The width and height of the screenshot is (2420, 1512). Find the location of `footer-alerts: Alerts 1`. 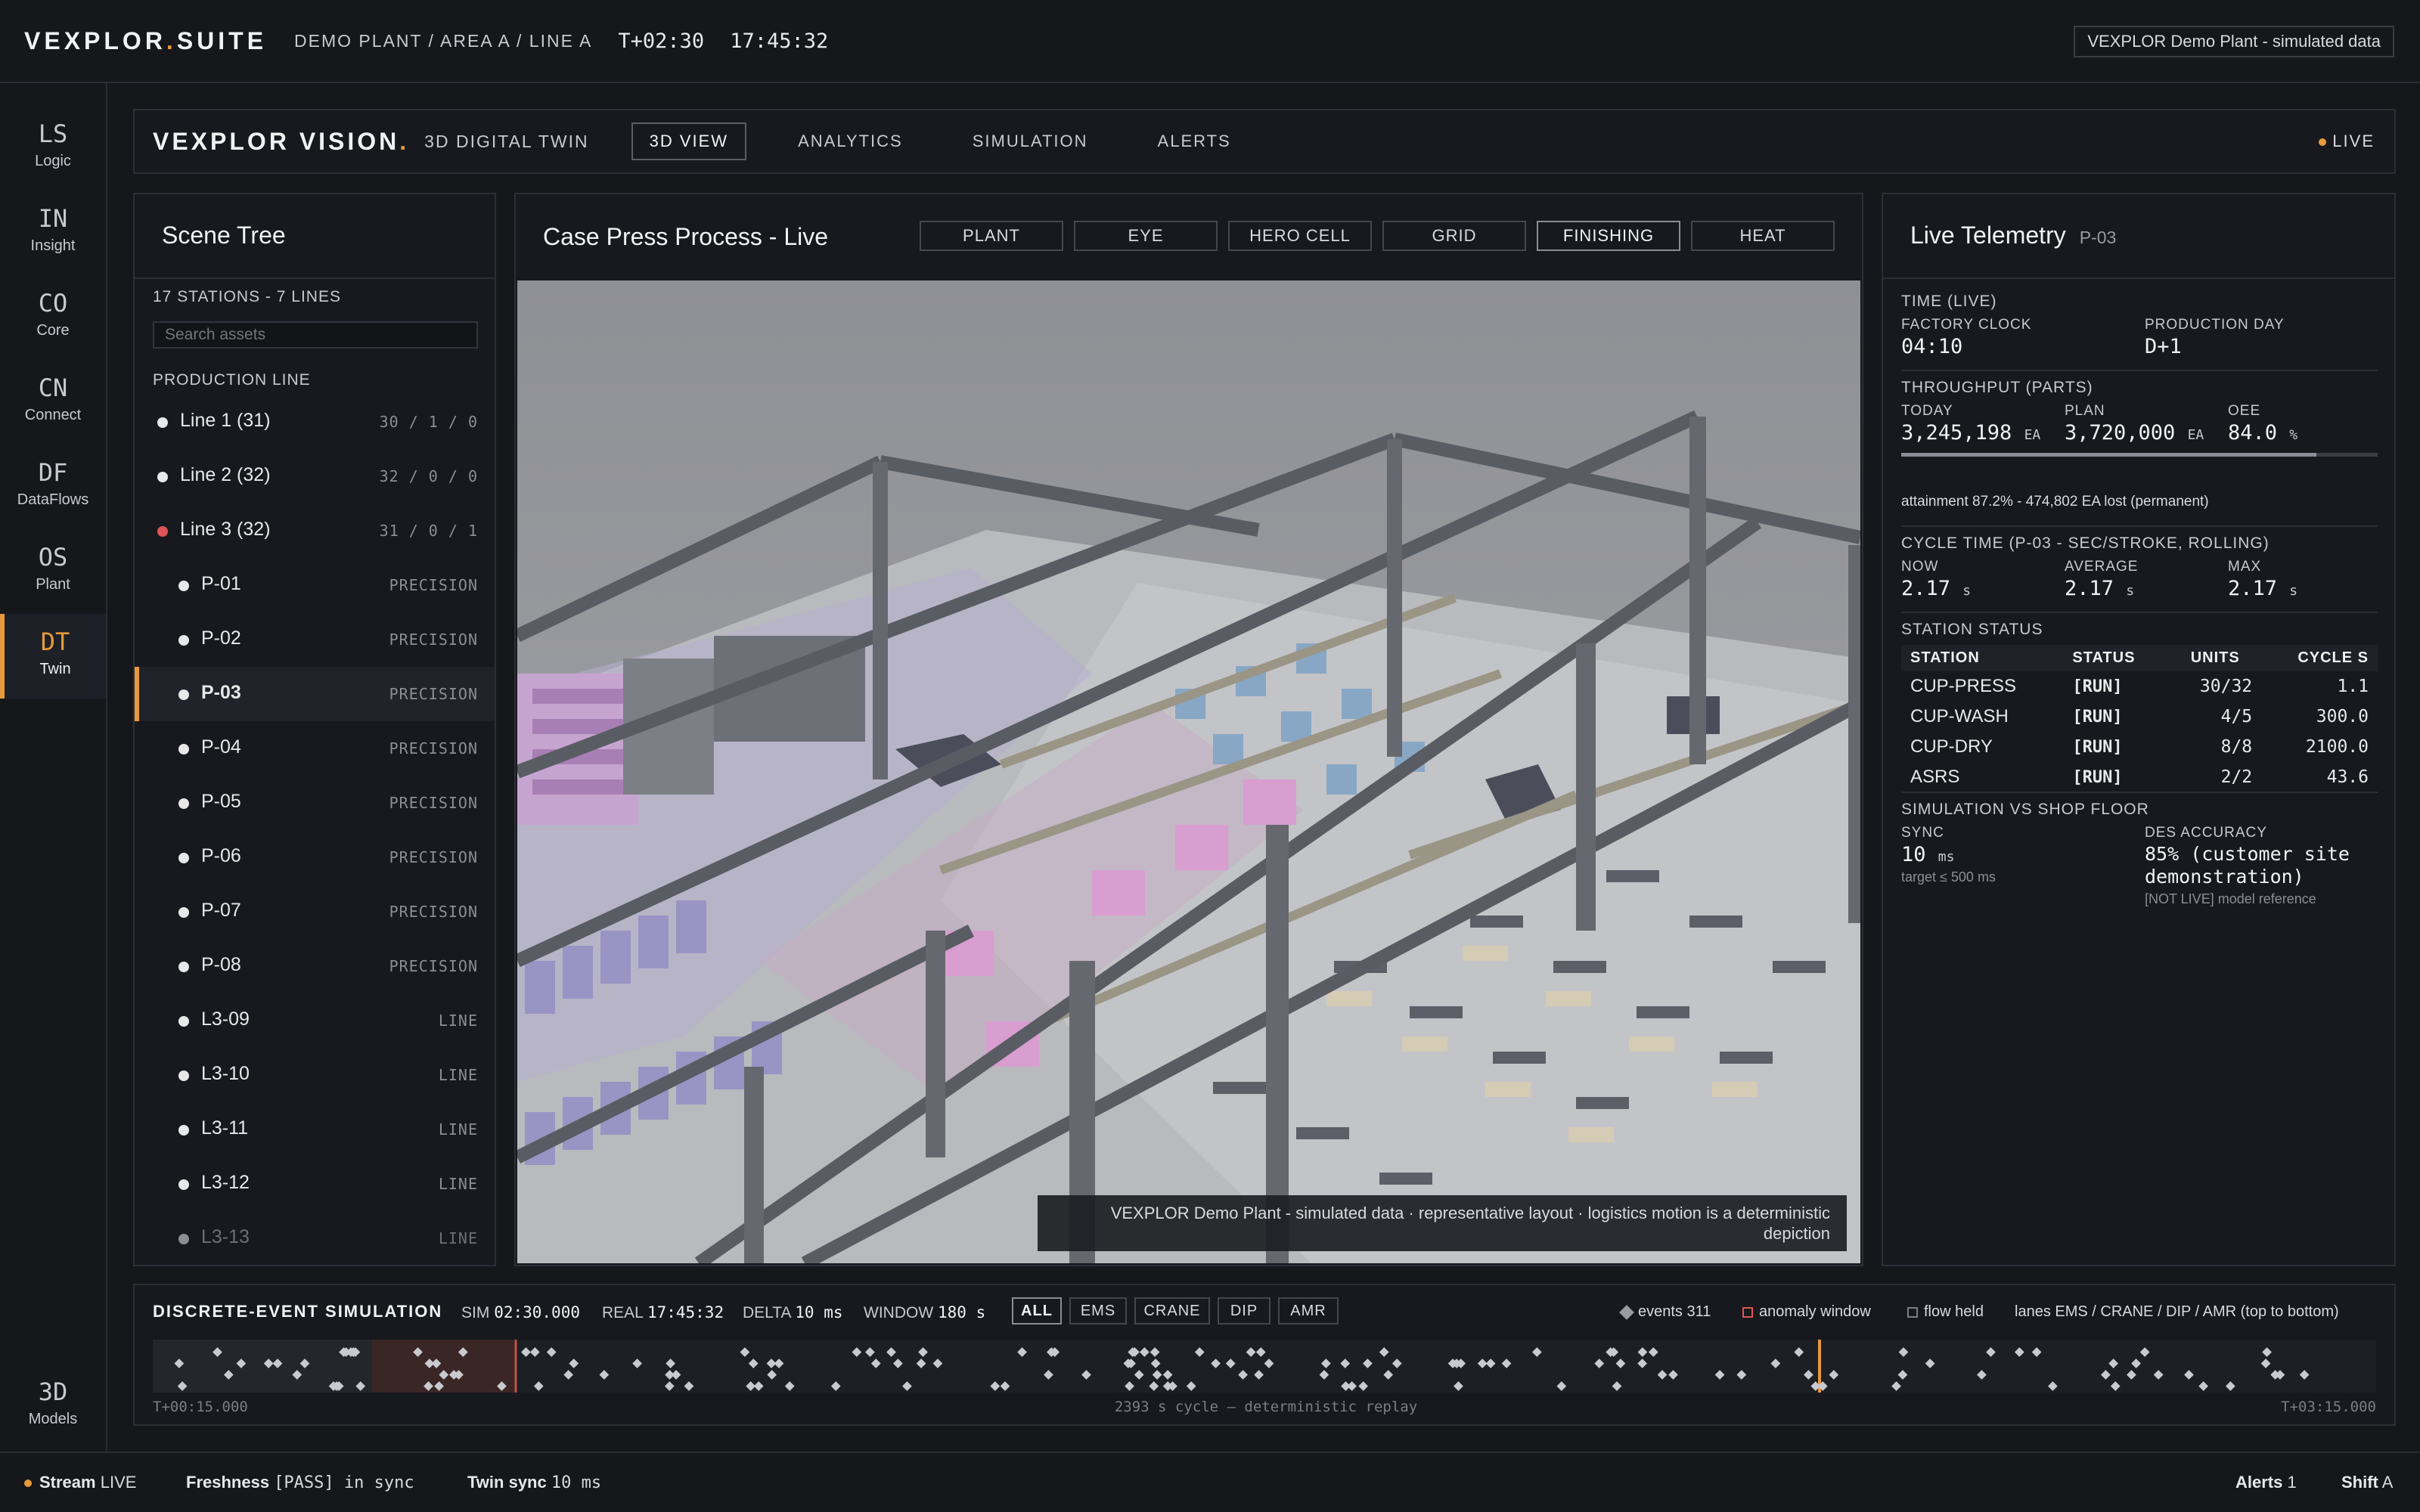

footer-alerts: Alerts 1 is located at coordinates (2266, 1482).